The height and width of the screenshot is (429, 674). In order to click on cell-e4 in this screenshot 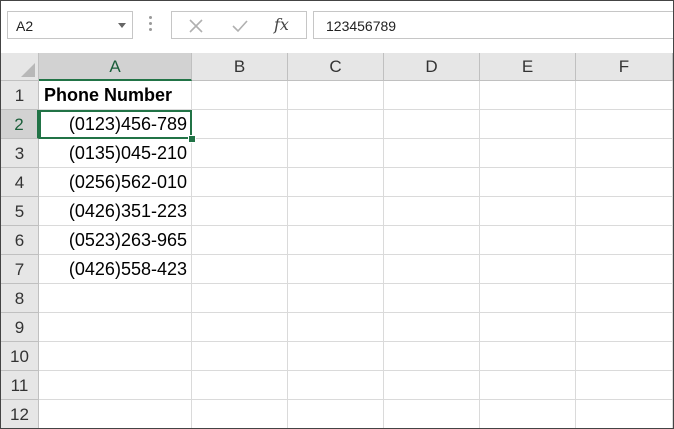, I will do `click(528, 182)`.